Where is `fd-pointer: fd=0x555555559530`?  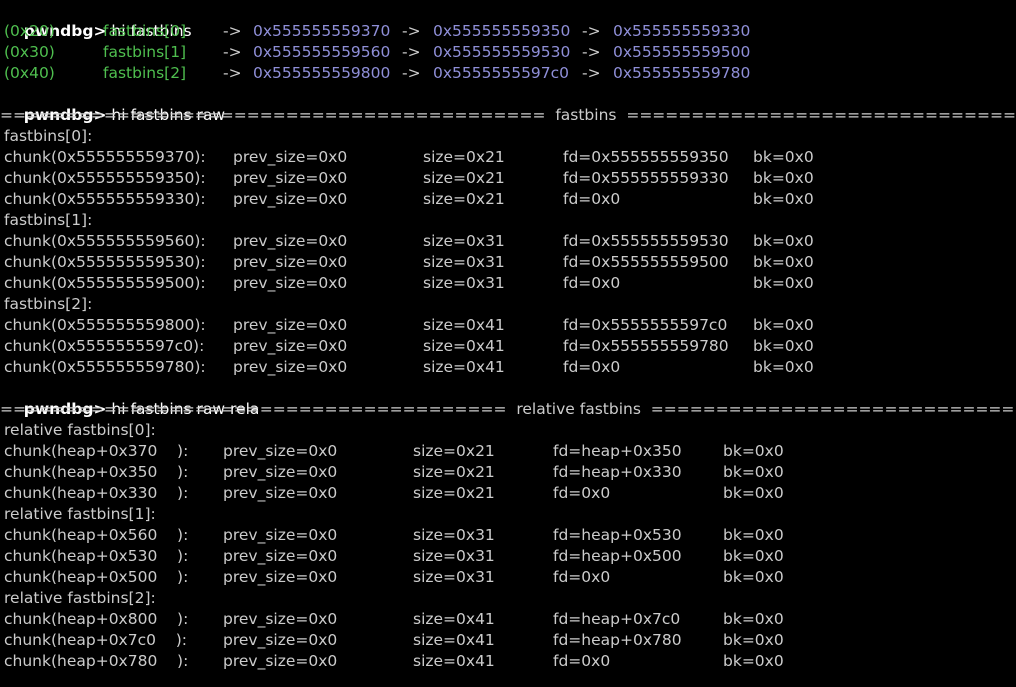
fd-pointer: fd=0x555555559530 is located at coordinates (646, 241).